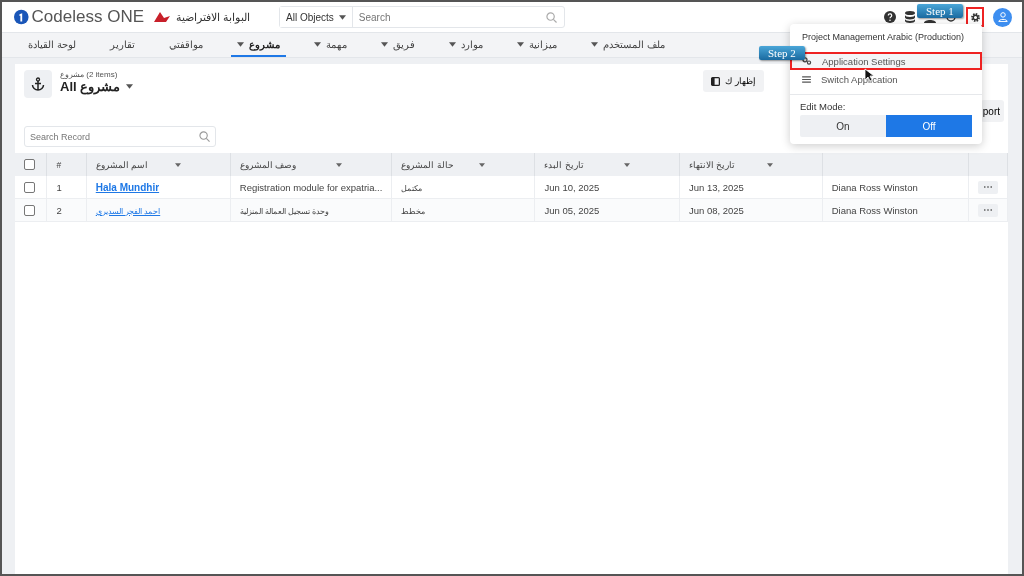 The height and width of the screenshot is (576, 1024). I want to click on table-cell: مكتمل, so click(412, 188).